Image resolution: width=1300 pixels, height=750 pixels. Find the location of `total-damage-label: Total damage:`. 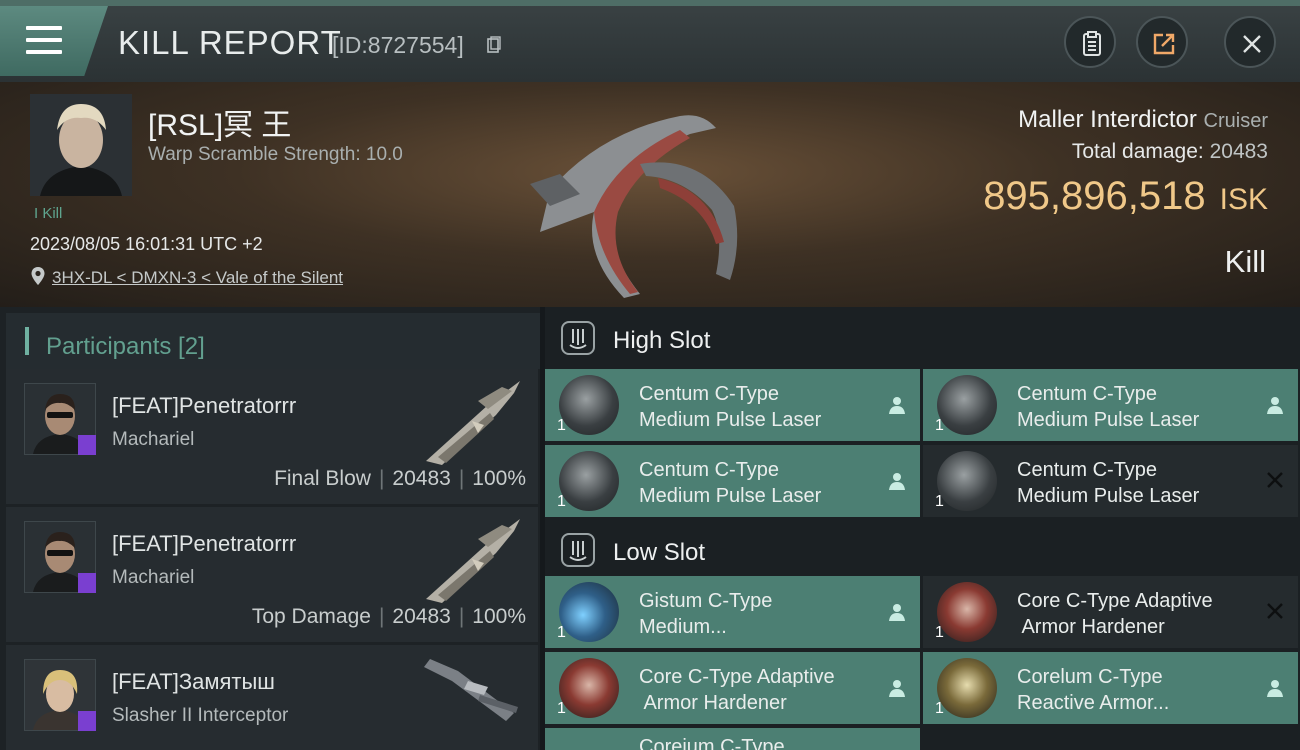

total-damage-label: Total damage: is located at coordinates (1137, 151).